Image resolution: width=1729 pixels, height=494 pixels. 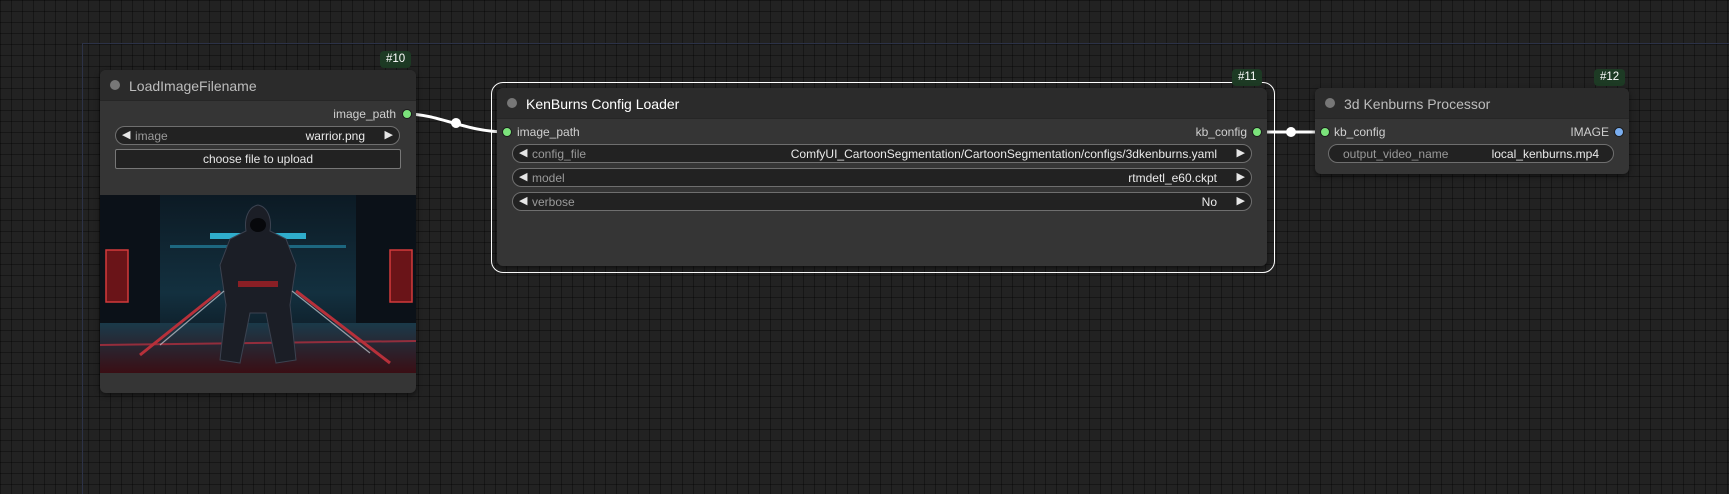 I want to click on widget-value: rtmdetl_e60.ckpt, so click(x=1172, y=178).